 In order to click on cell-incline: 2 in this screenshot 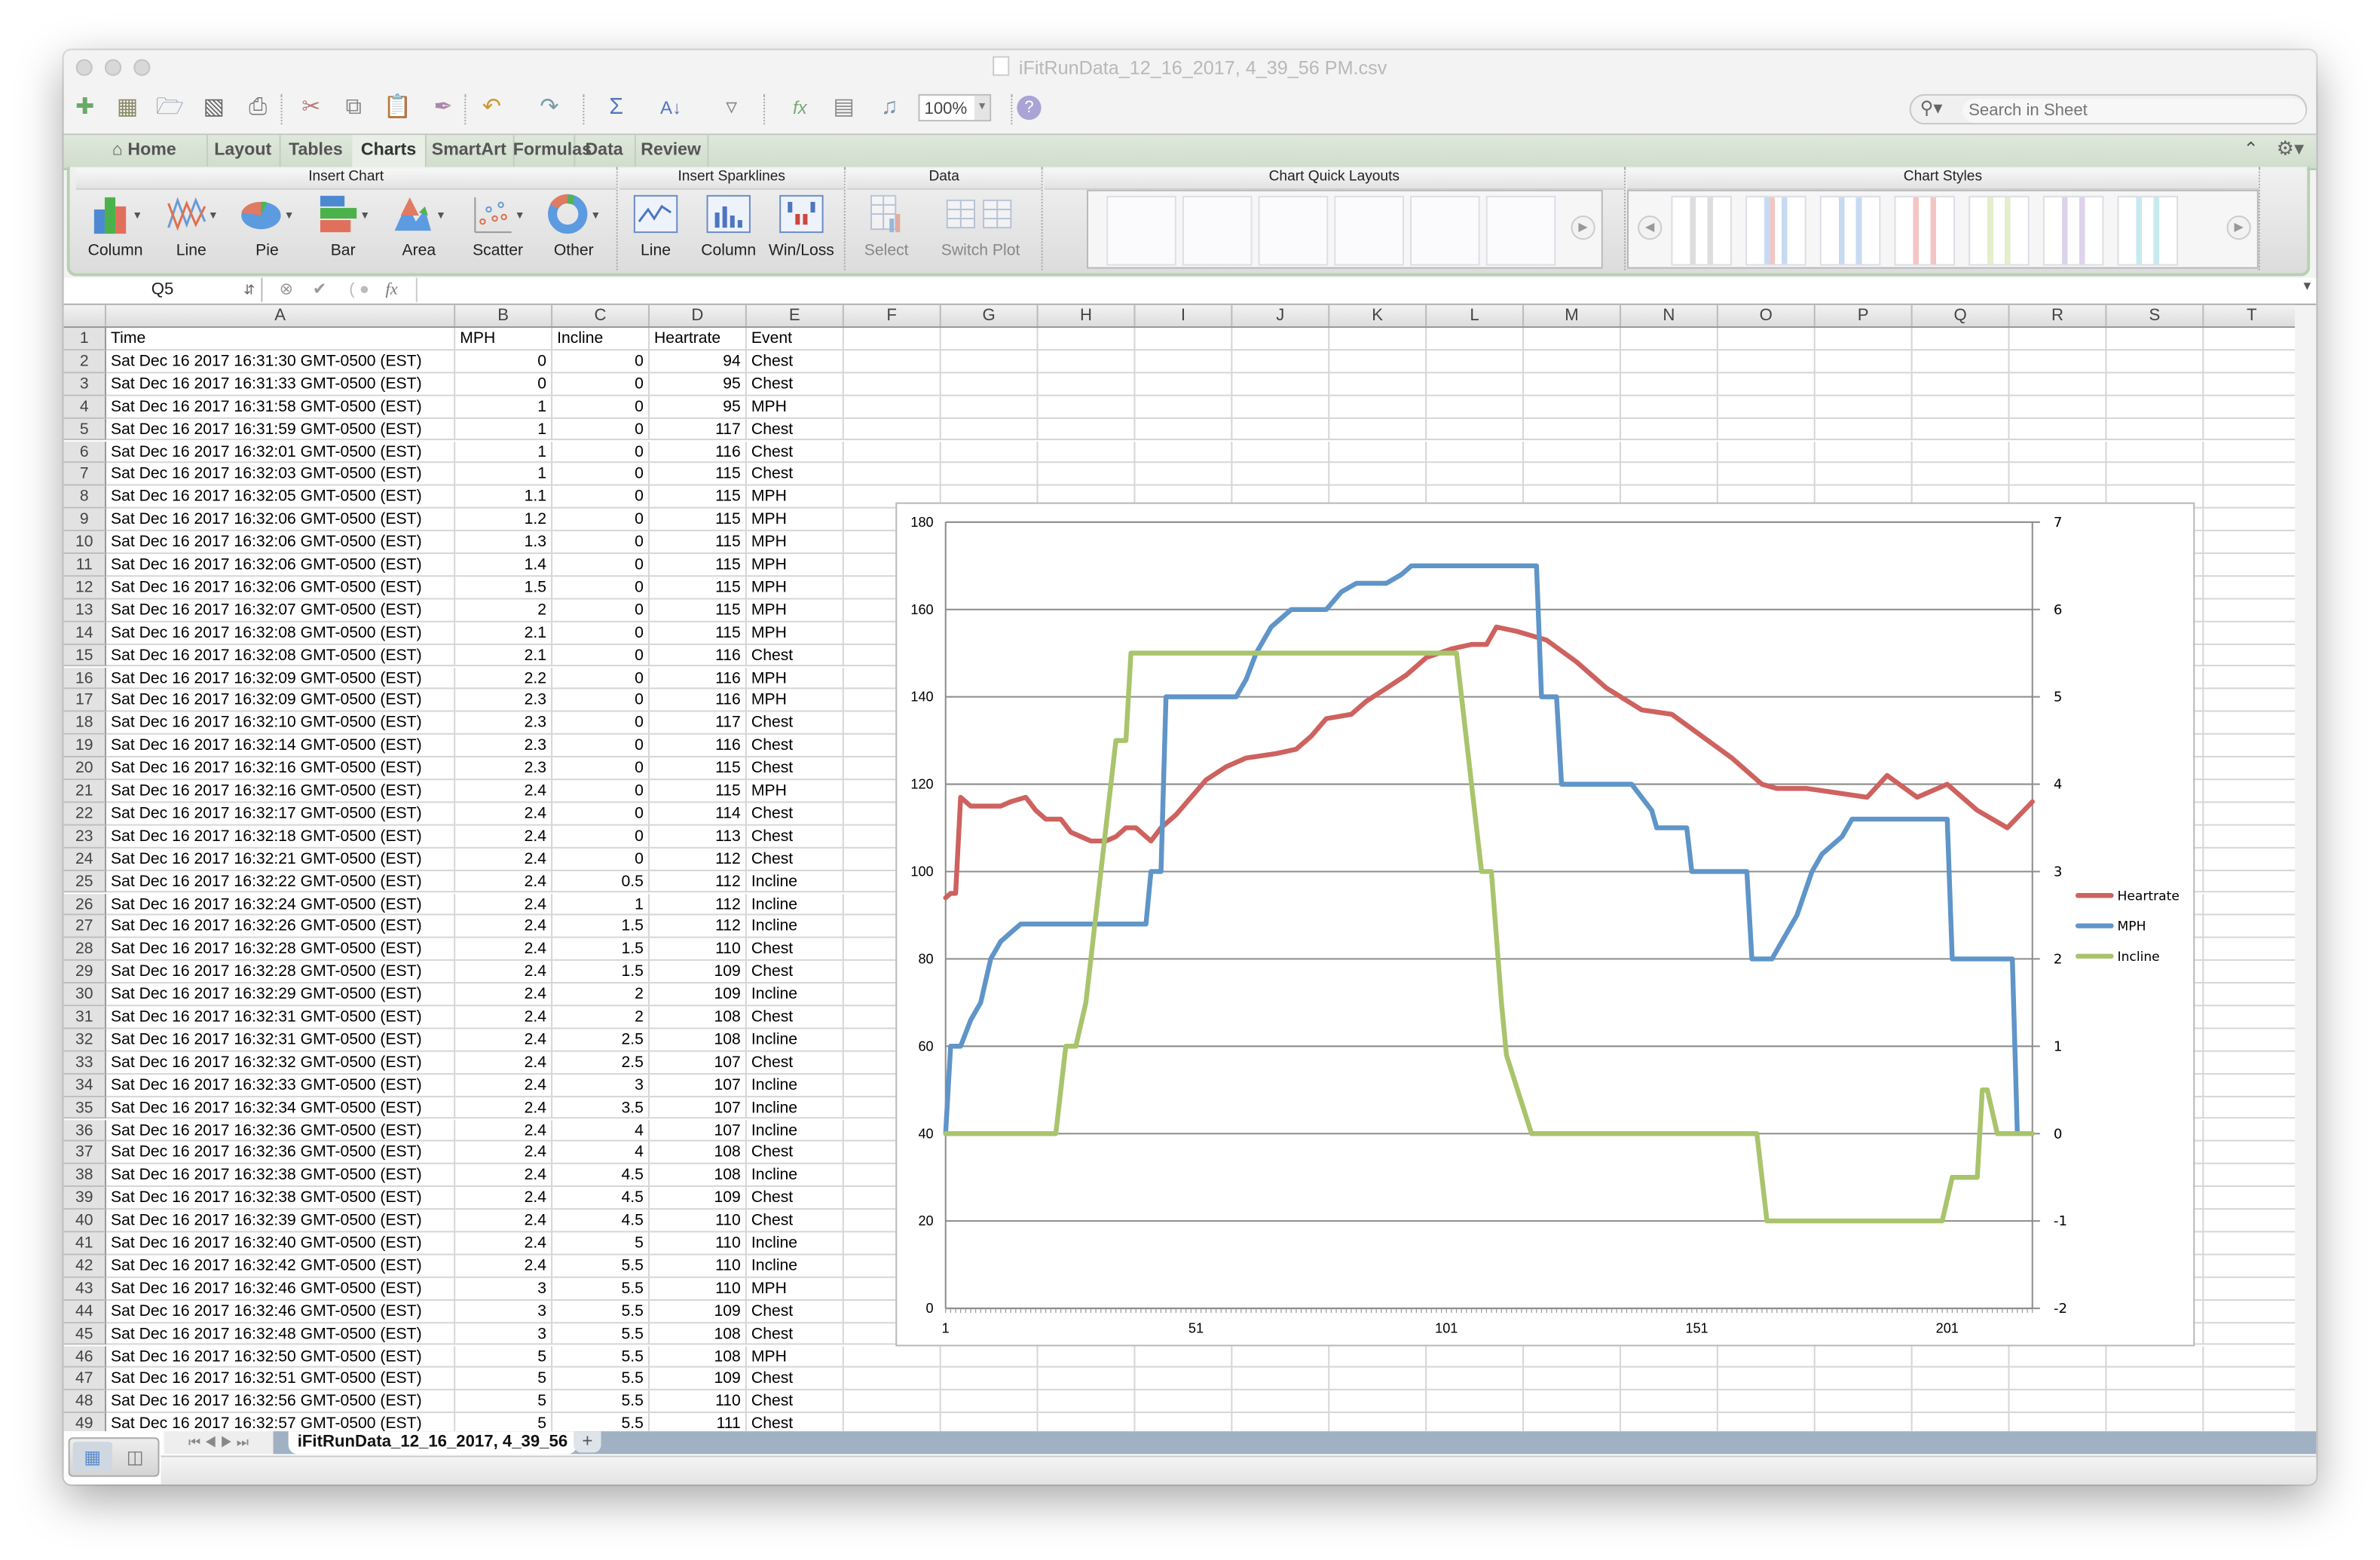, I will do `click(601, 995)`.